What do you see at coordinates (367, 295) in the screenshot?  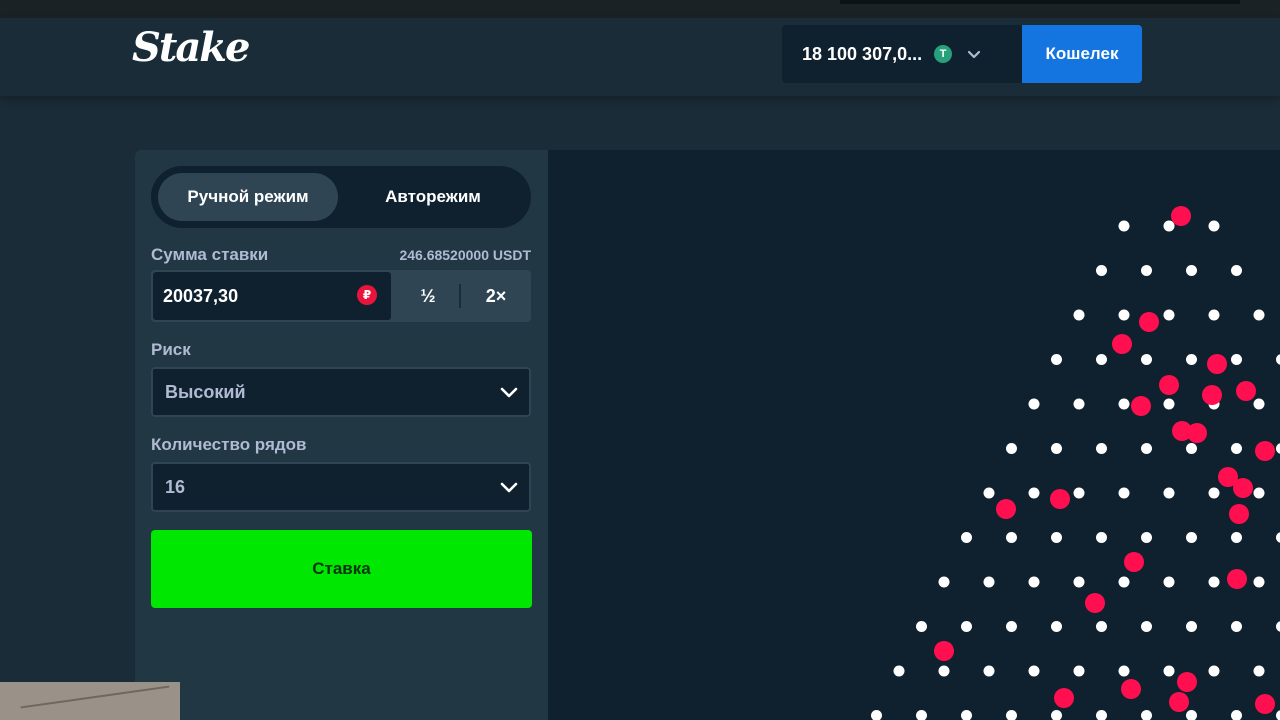 I see `ruble-icon: ₽` at bounding box center [367, 295].